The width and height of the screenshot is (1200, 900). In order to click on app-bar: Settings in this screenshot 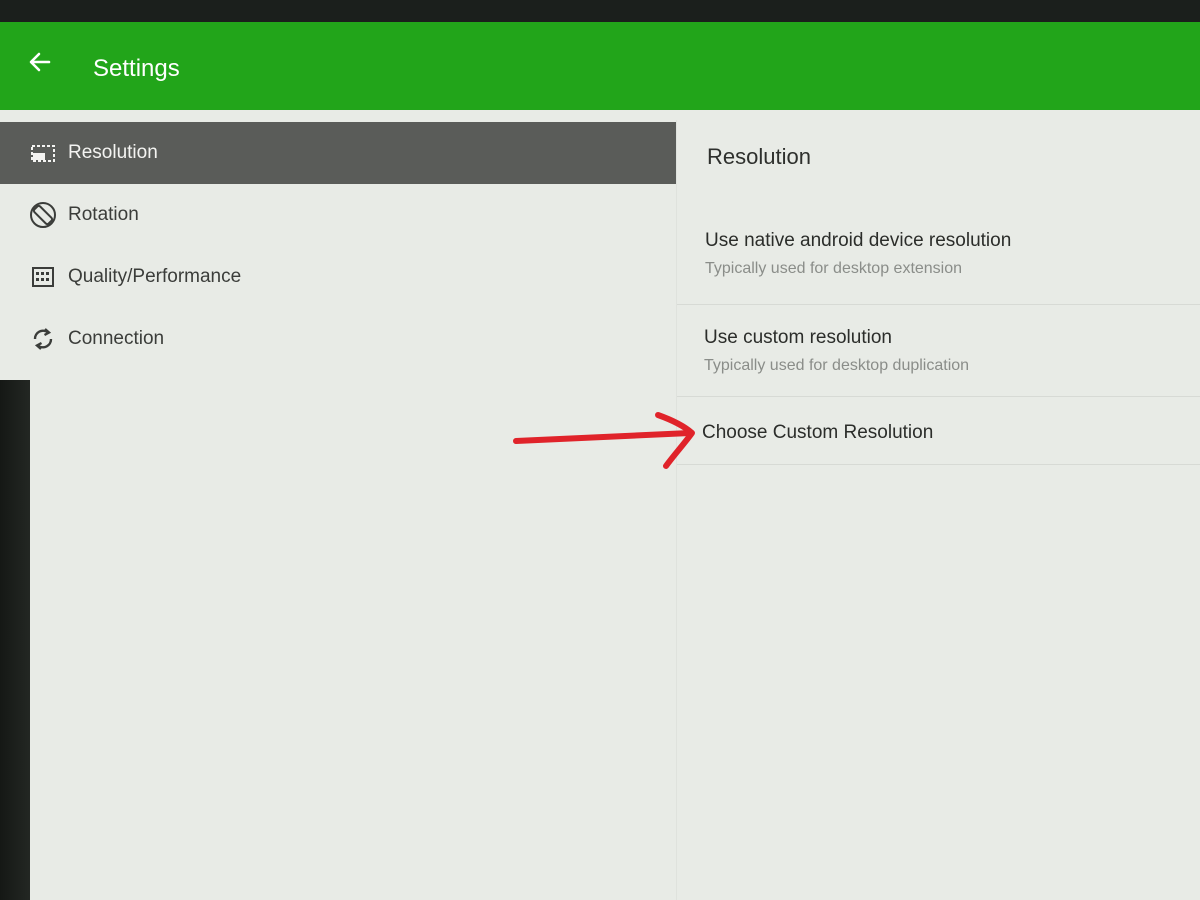, I will do `click(600, 66)`.